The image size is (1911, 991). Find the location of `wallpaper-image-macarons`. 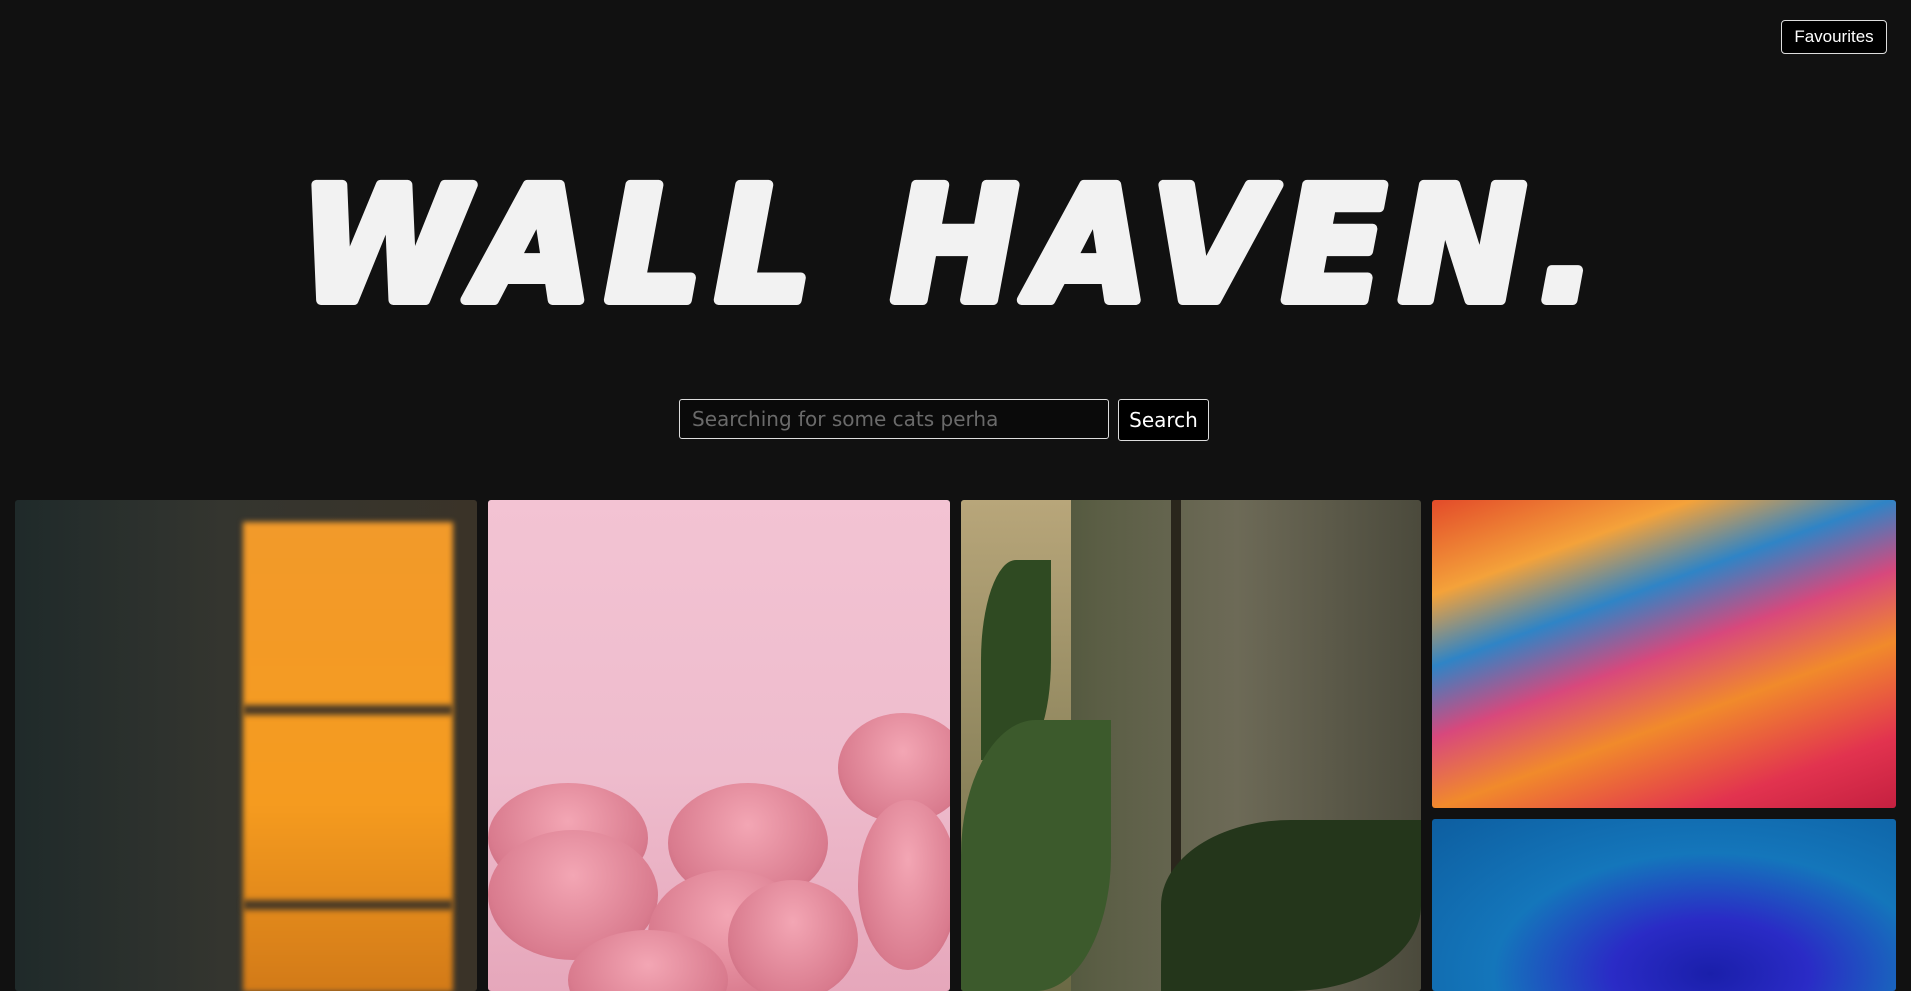

wallpaper-image-macarons is located at coordinates (719, 745).